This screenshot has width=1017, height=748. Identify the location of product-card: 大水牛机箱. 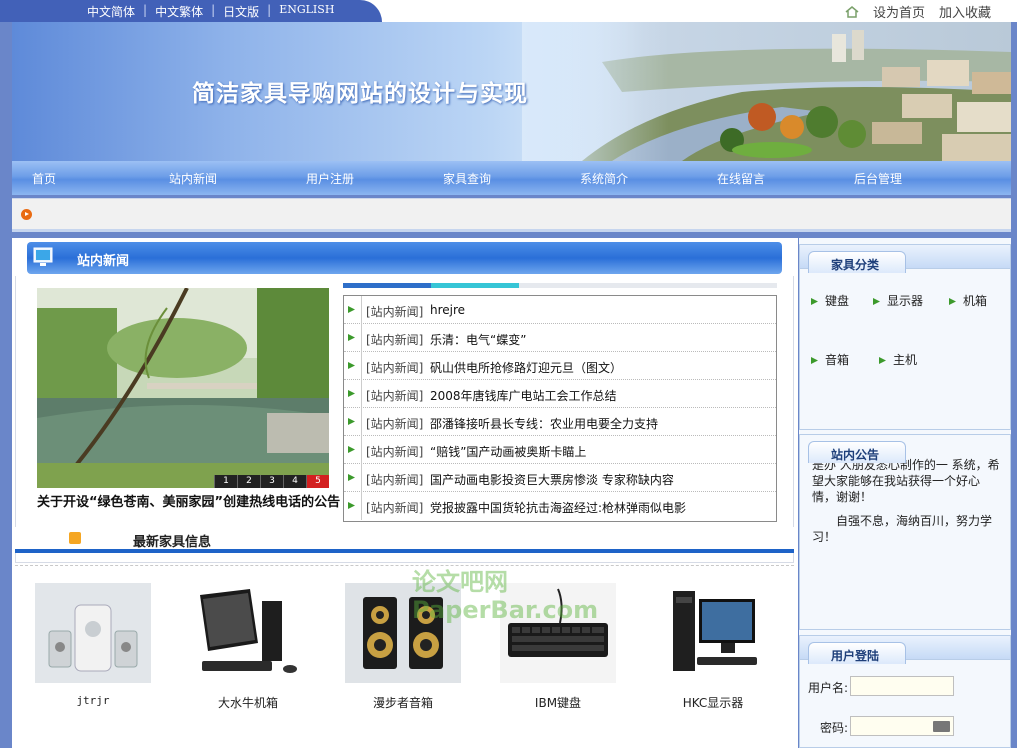
(248, 647).